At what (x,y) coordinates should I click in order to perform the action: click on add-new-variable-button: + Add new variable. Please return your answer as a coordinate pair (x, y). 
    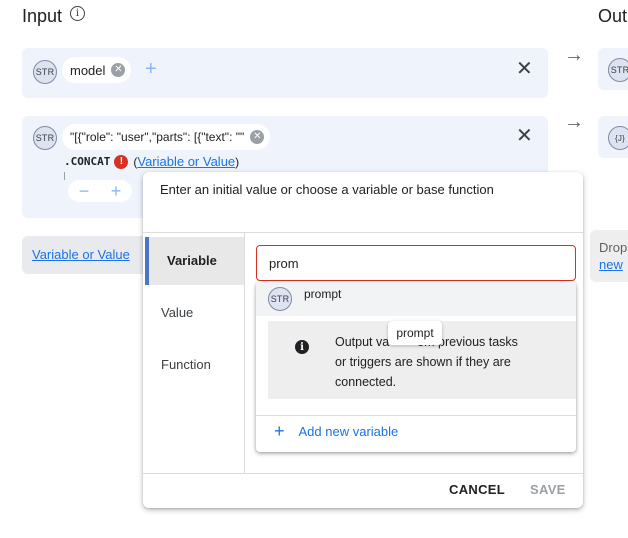
    Looking at the image, I should click on (336, 431).